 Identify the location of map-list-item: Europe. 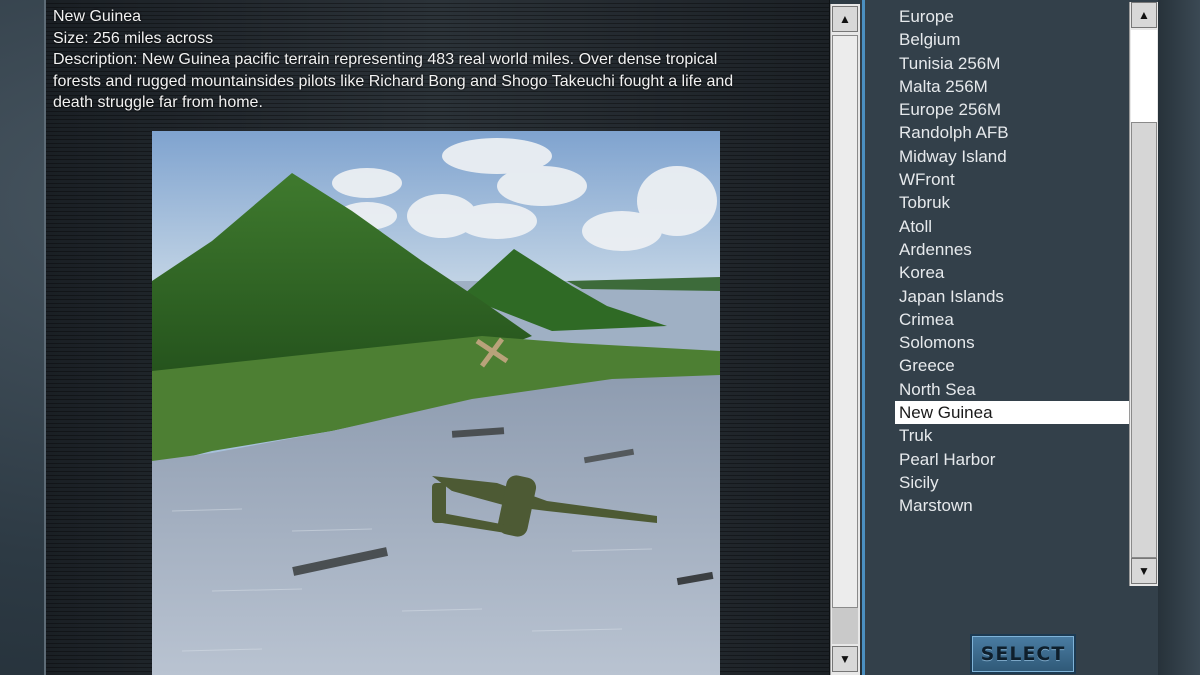
(1012, 16).